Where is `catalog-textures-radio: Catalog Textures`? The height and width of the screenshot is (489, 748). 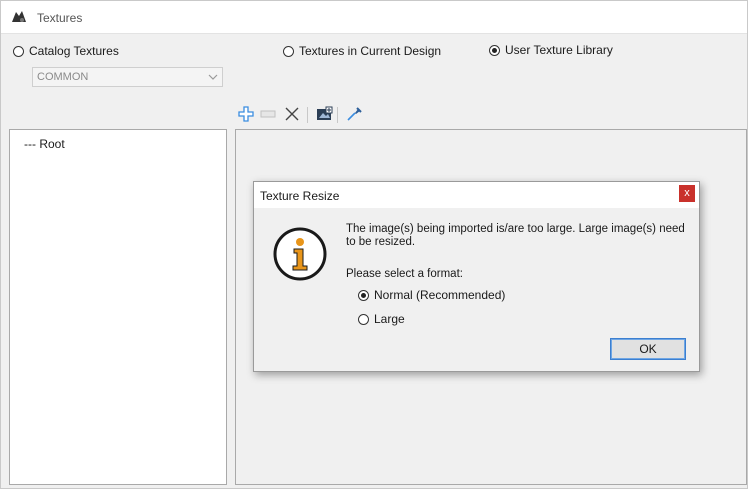
catalog-textures-radio: Catalog Textures is located at coordinates (66, 51).